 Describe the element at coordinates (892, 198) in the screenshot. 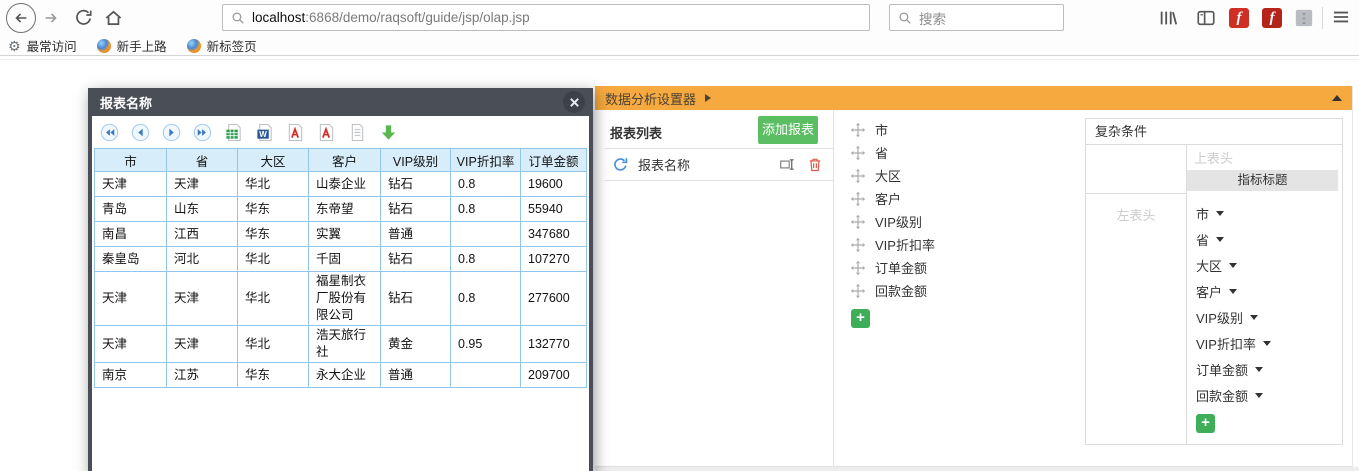

I see `draggable-field: 客户` at that location.